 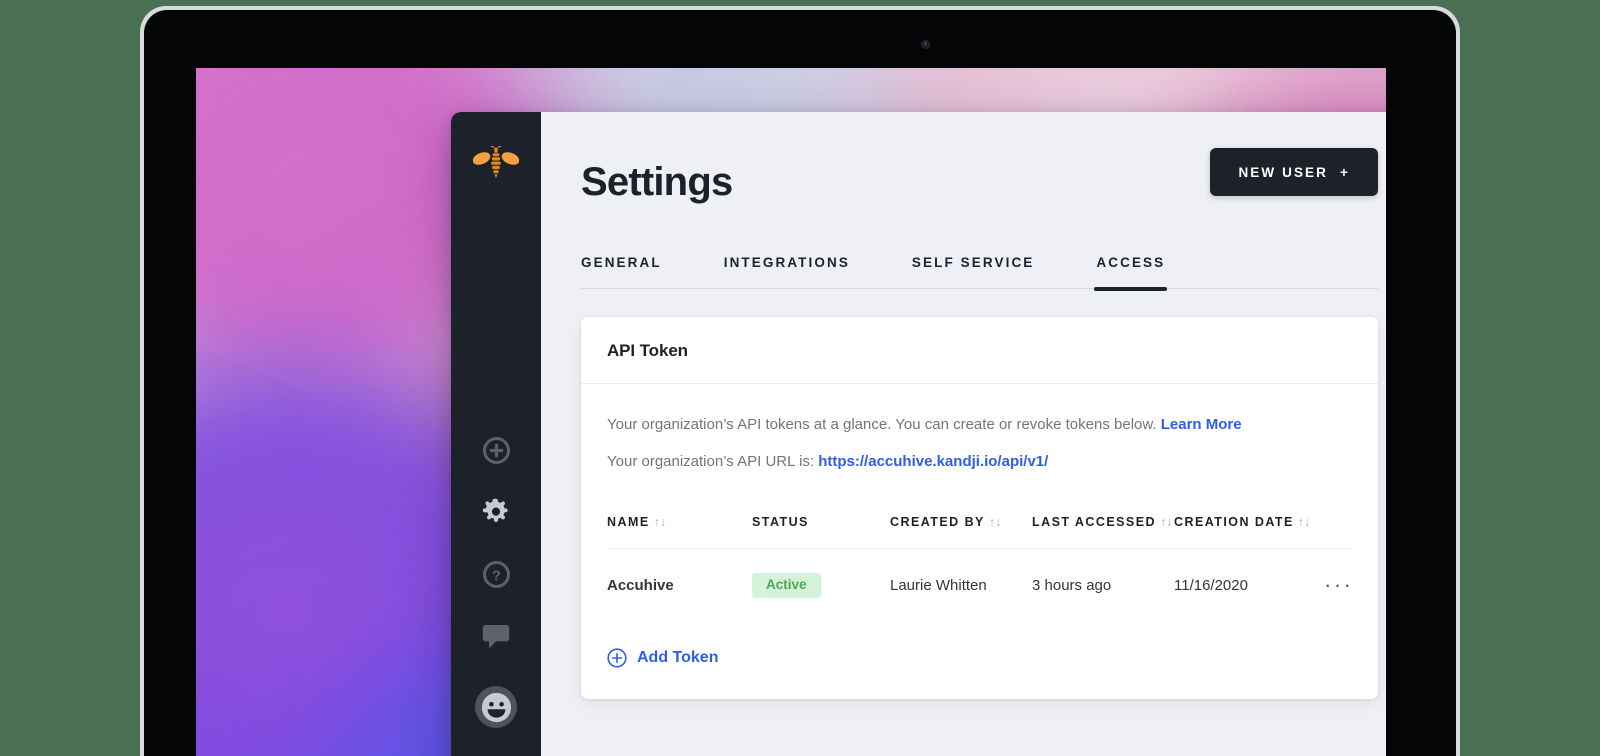 What do you see at coordinates (1249, 530) in the screenshot?
I see `column-header-creation-date: CREATION DATE ↑↓` at bounding box center [1249, 530].